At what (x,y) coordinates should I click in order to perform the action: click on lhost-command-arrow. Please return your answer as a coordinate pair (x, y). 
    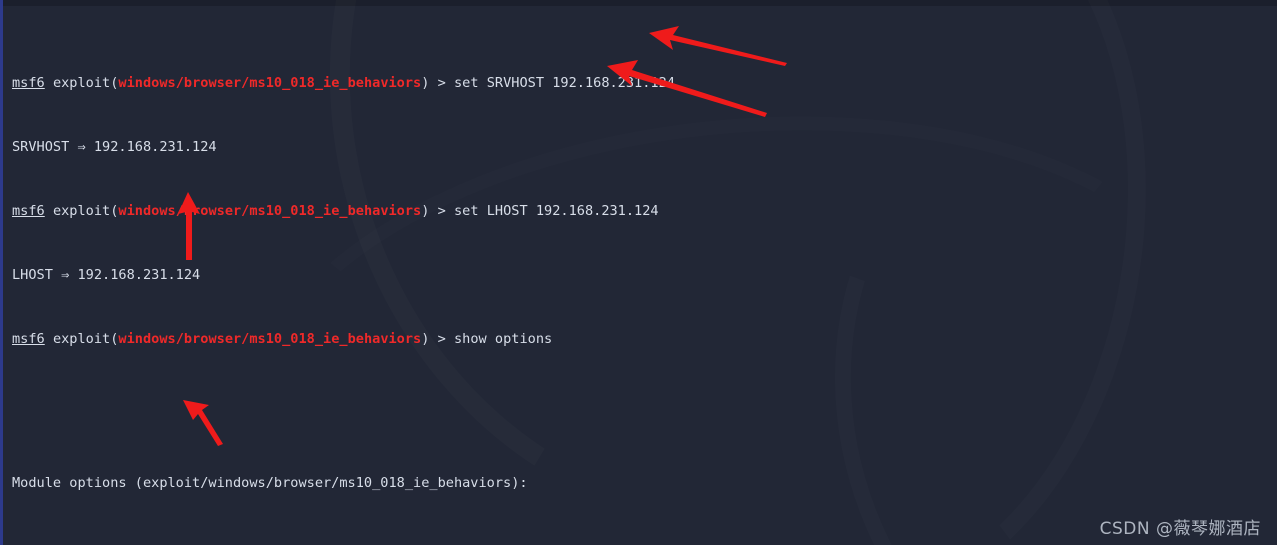
    Looking at the image, I should click on (688, 89).